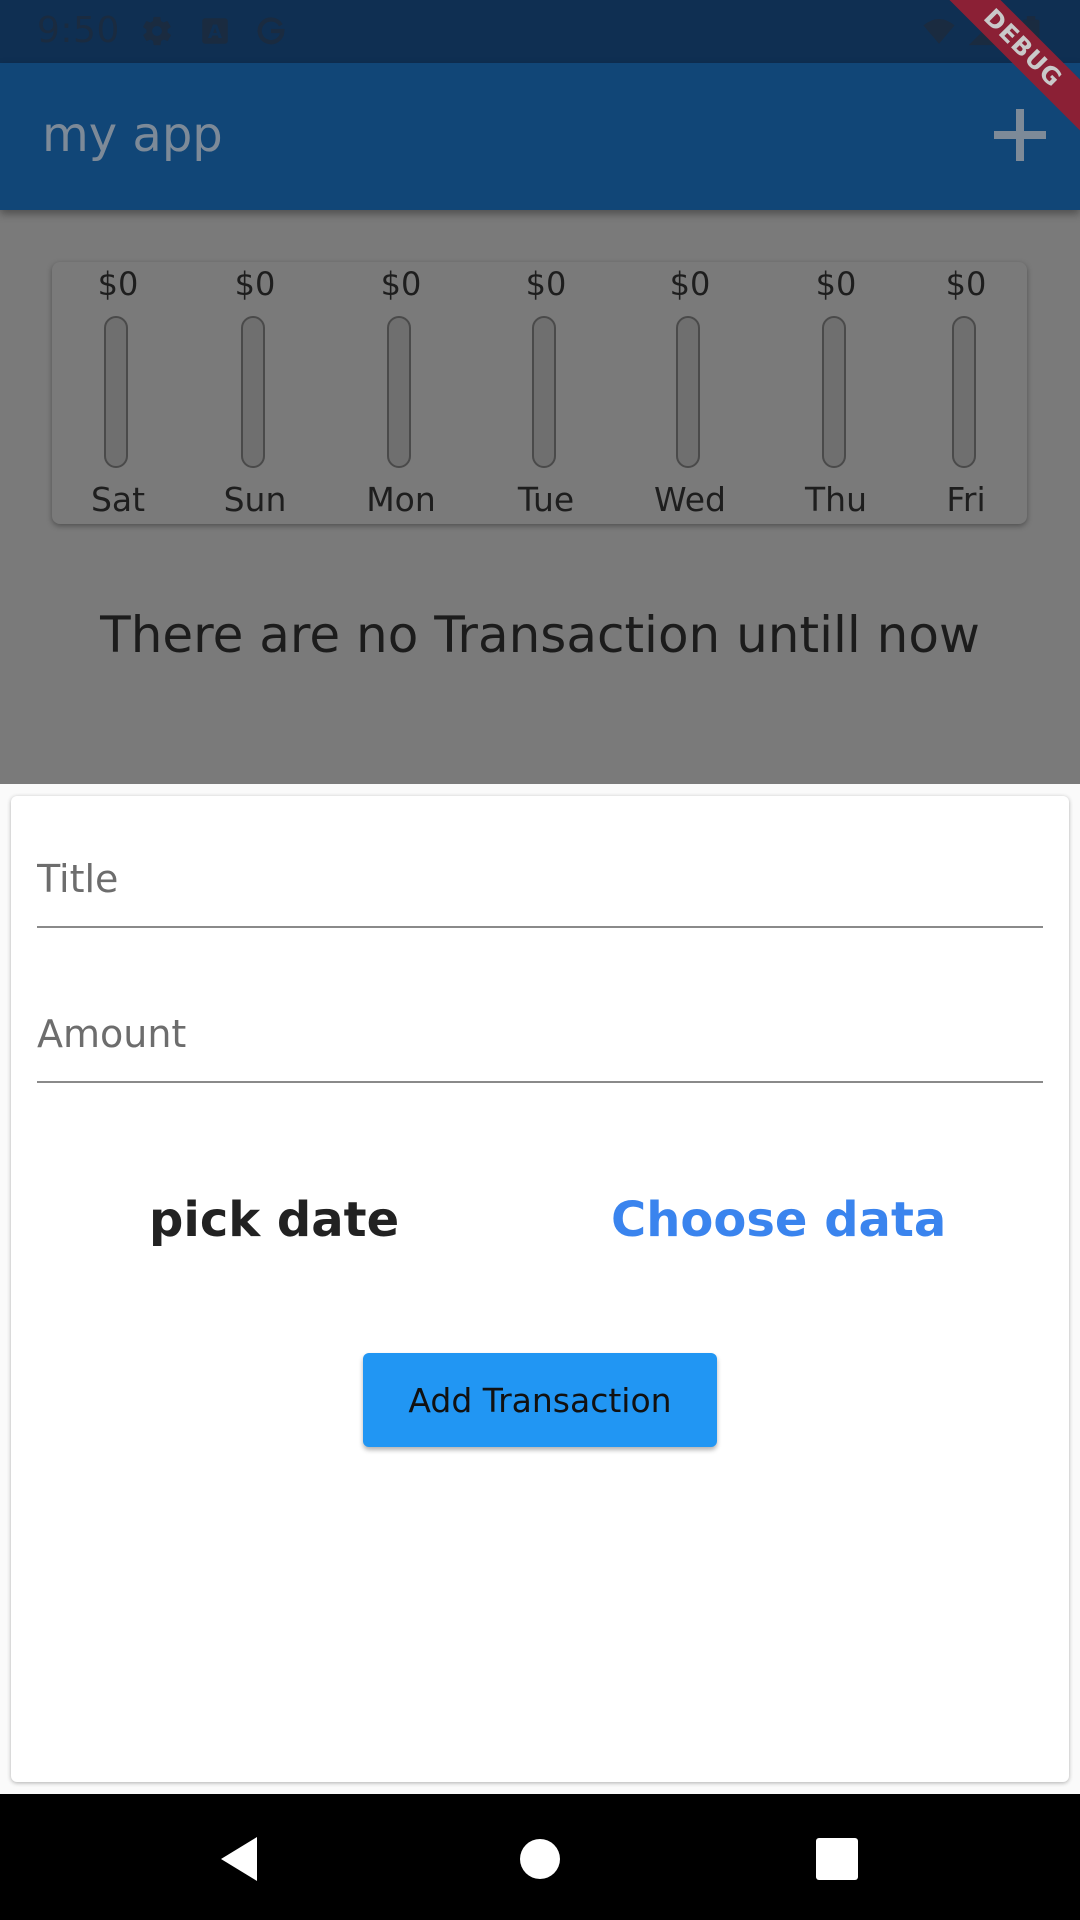 Image resolution: width=1080 pixels, height=1920 pixels. I want to click on amount-field, so click(540, 1037).